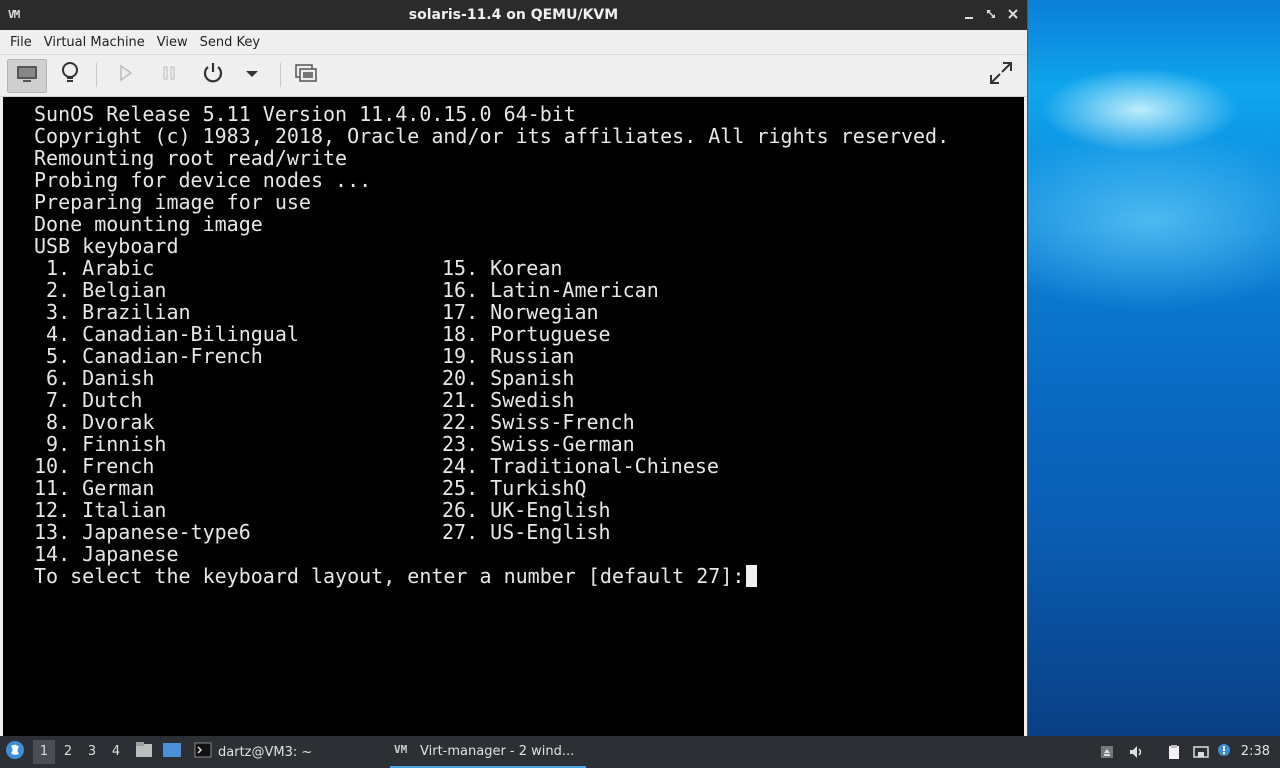  Describe the element at coordinates (191, 158) in the screenshot. I see `console-line: Remounting root read/write` at that location.